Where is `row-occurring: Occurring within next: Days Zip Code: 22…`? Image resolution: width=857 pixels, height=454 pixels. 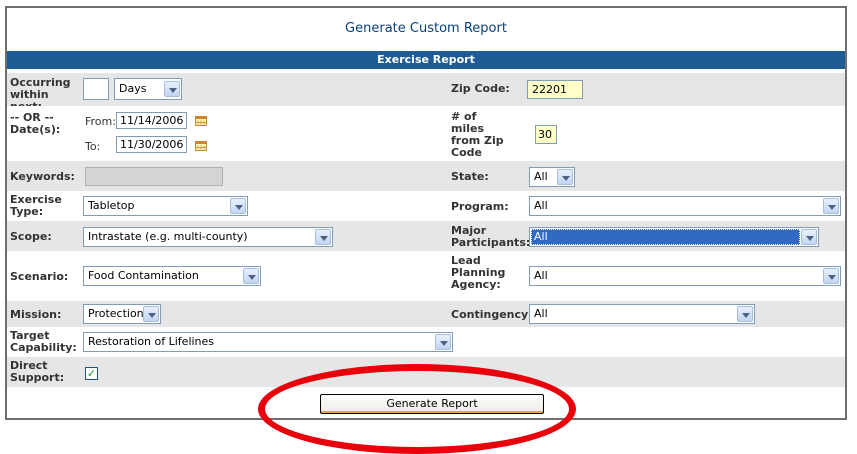
row-occurring: Occurring within next: Days Zip Code: 22… is located at coordinates (426, 93).